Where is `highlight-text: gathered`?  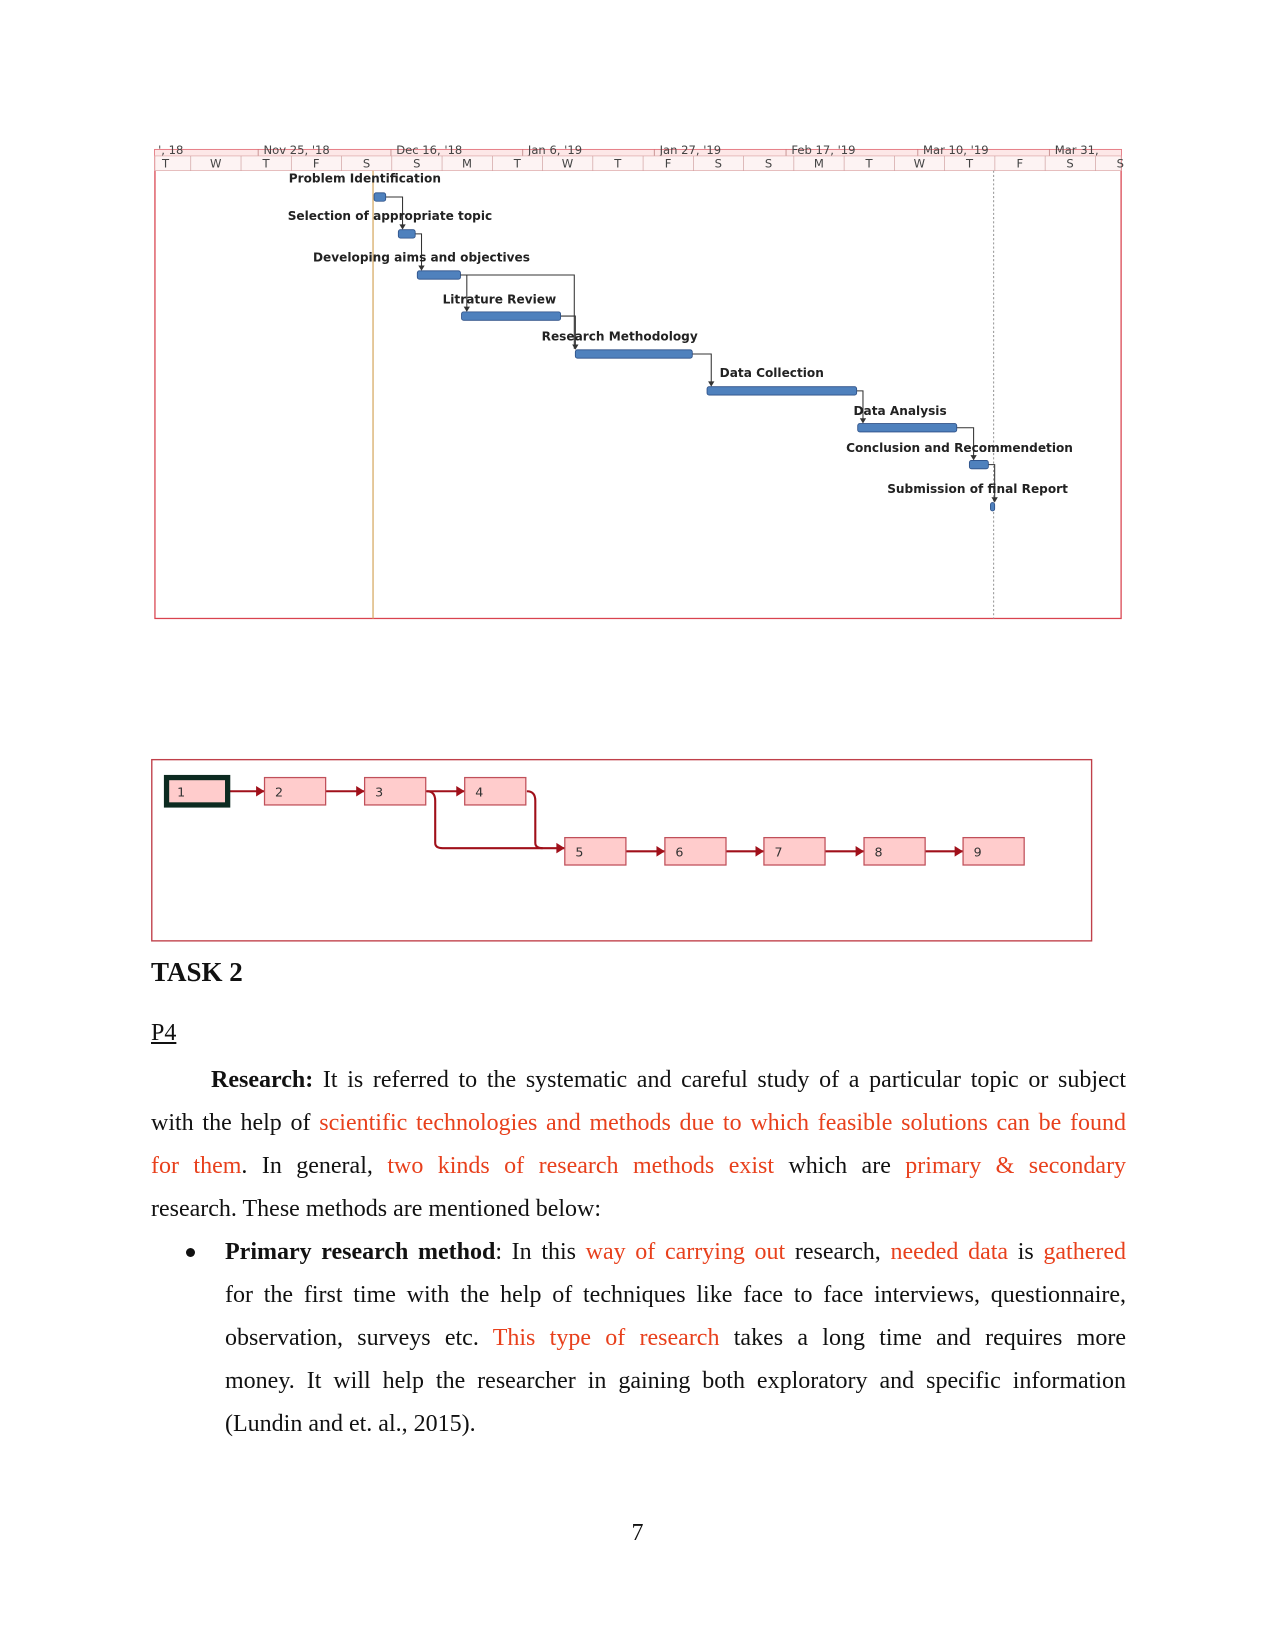
highlight-text: gathered is located at coordinates (1085, 1252).